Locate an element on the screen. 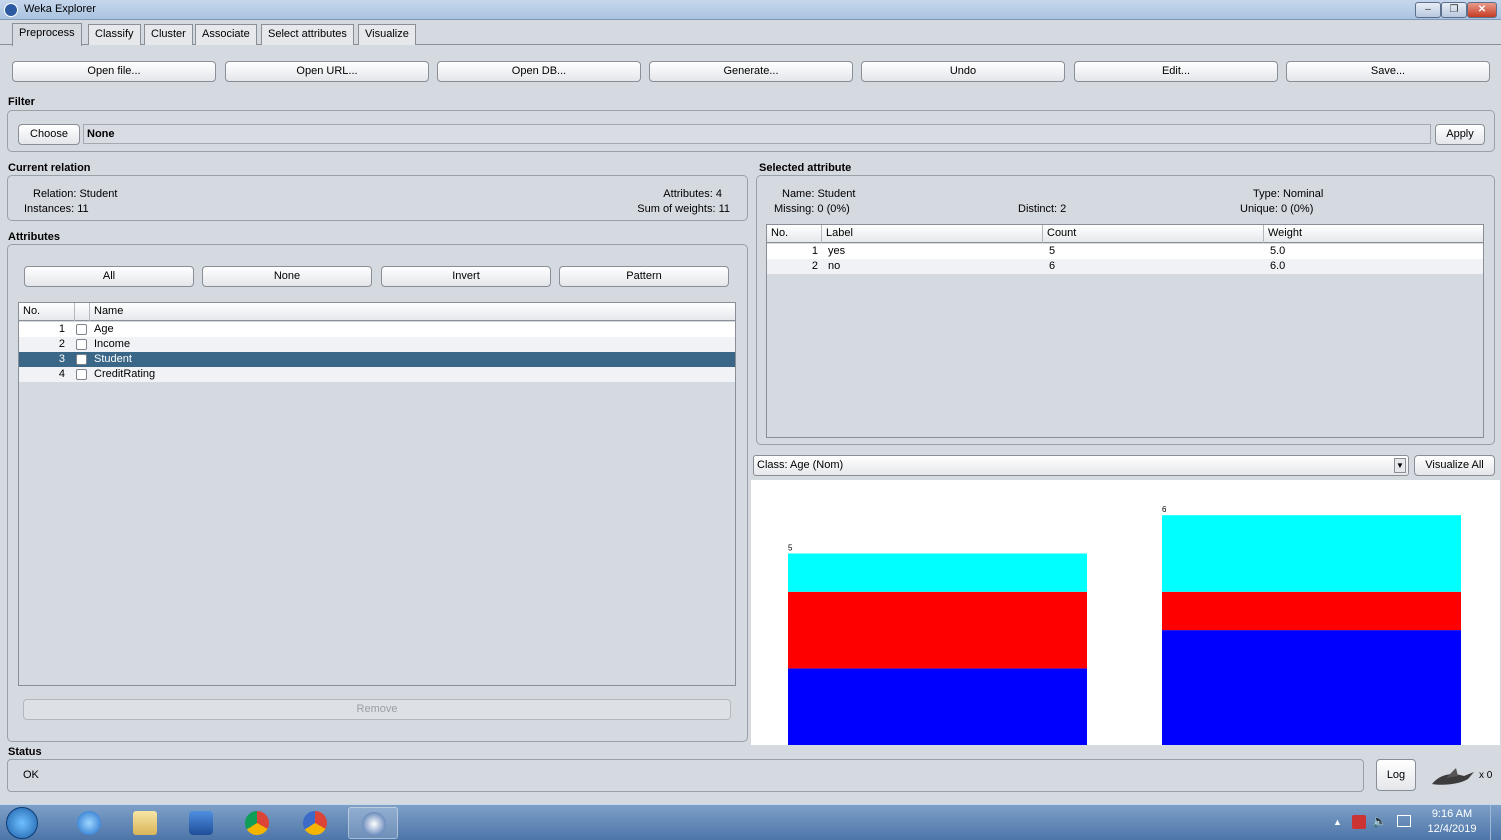  table-row: 2 Income is located at coordinates (377, 344).